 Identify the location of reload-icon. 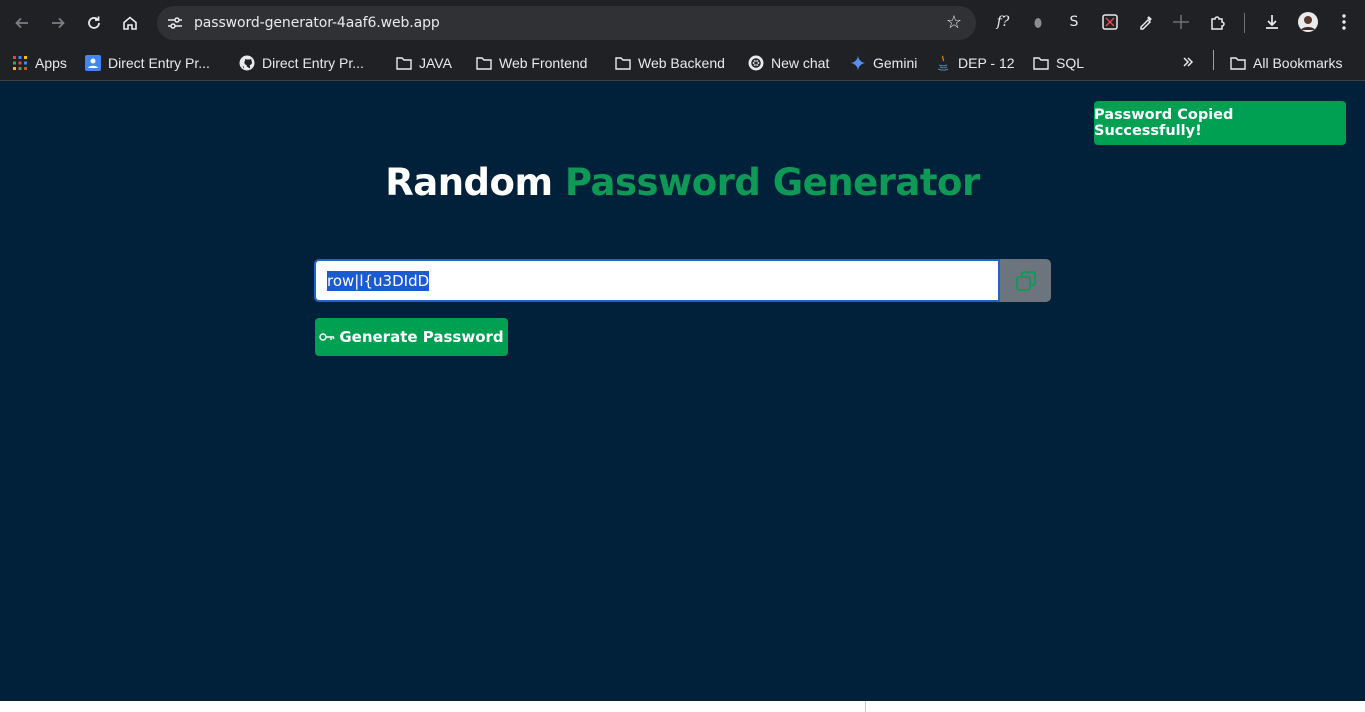
(94, 22).